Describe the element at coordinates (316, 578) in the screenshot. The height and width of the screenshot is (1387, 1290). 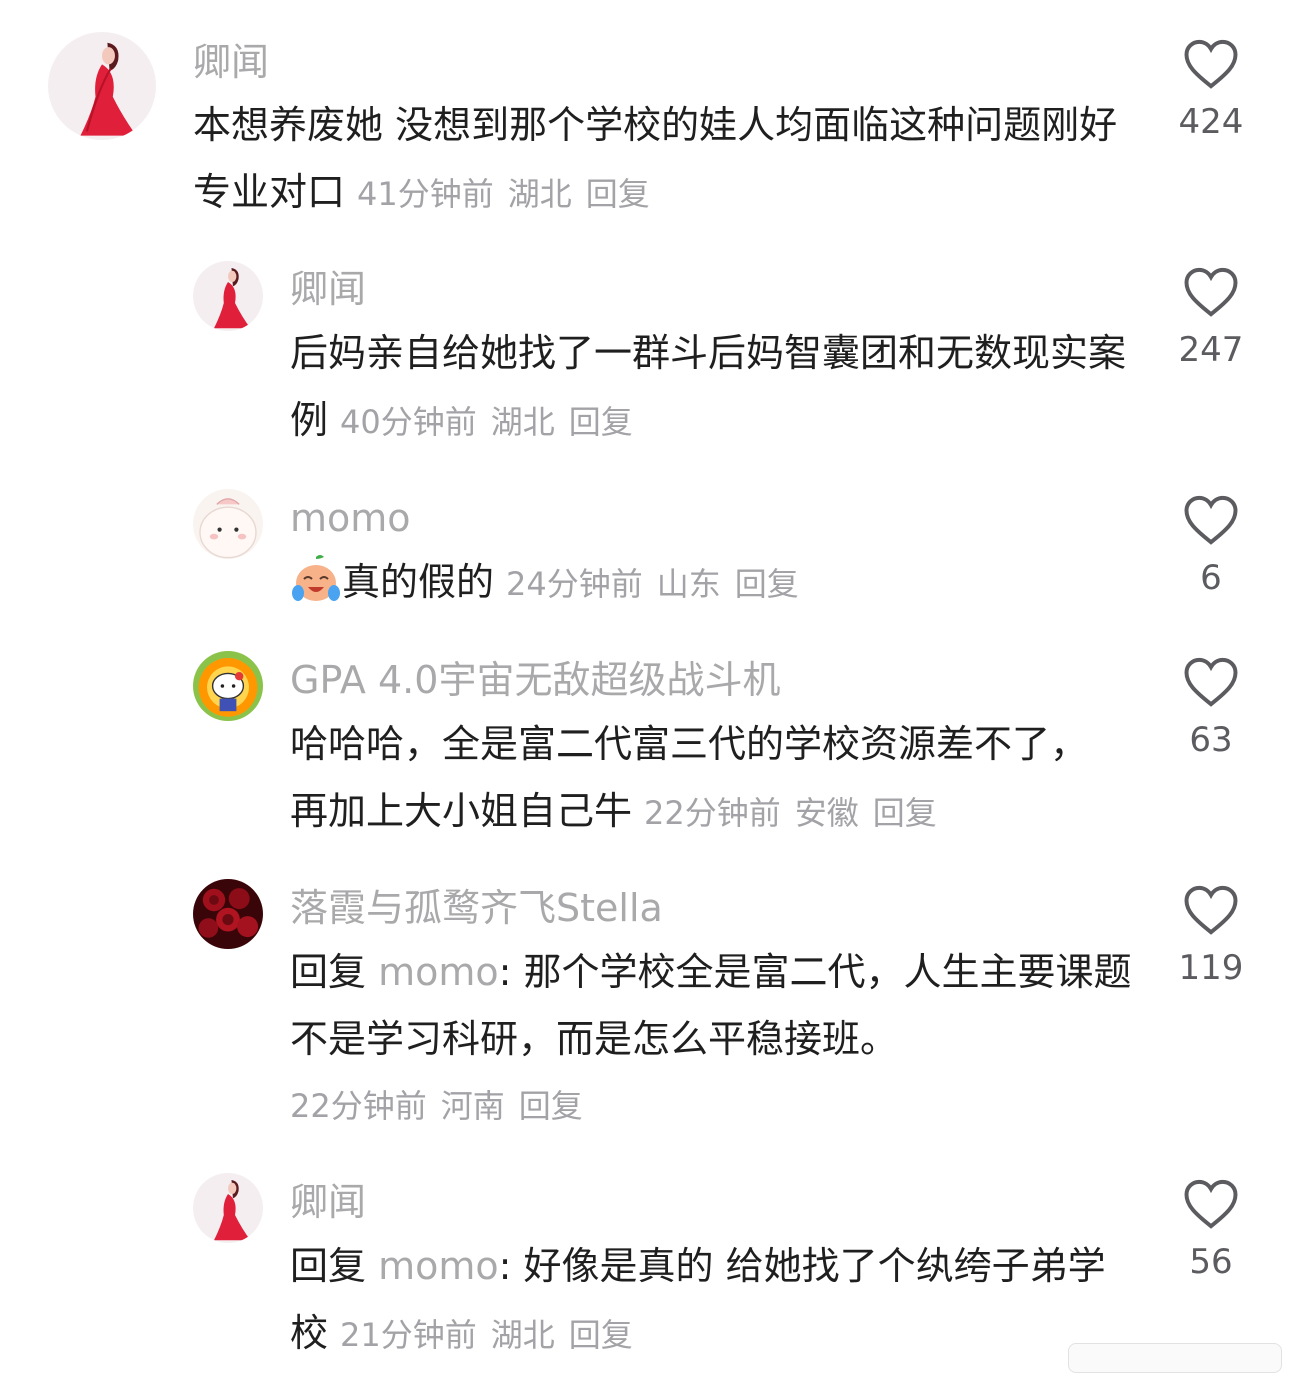
I see `crying-laughing-emoji-icon` at that location.